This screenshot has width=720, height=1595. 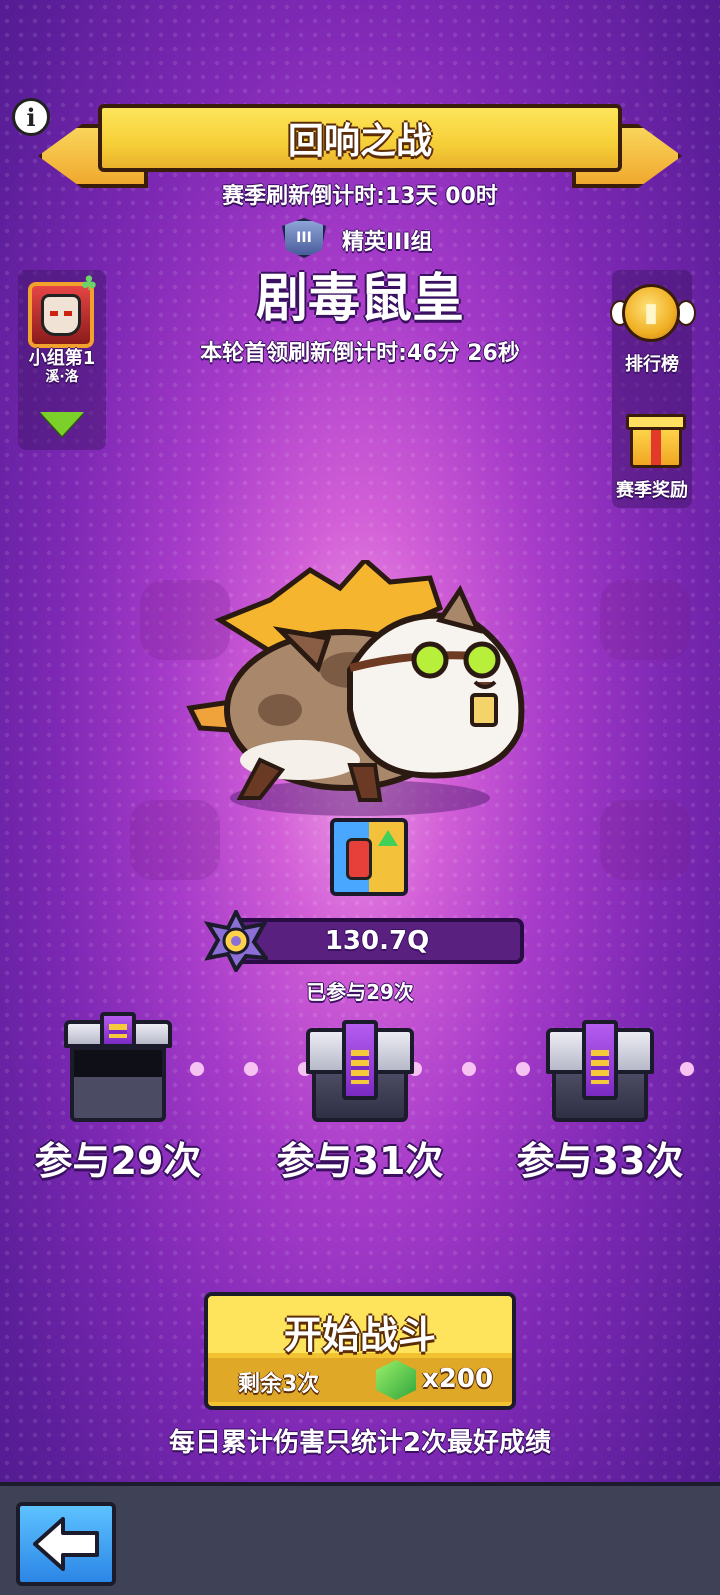 I want to click on player-name: 溪·洛, so click(x=62, y=377).